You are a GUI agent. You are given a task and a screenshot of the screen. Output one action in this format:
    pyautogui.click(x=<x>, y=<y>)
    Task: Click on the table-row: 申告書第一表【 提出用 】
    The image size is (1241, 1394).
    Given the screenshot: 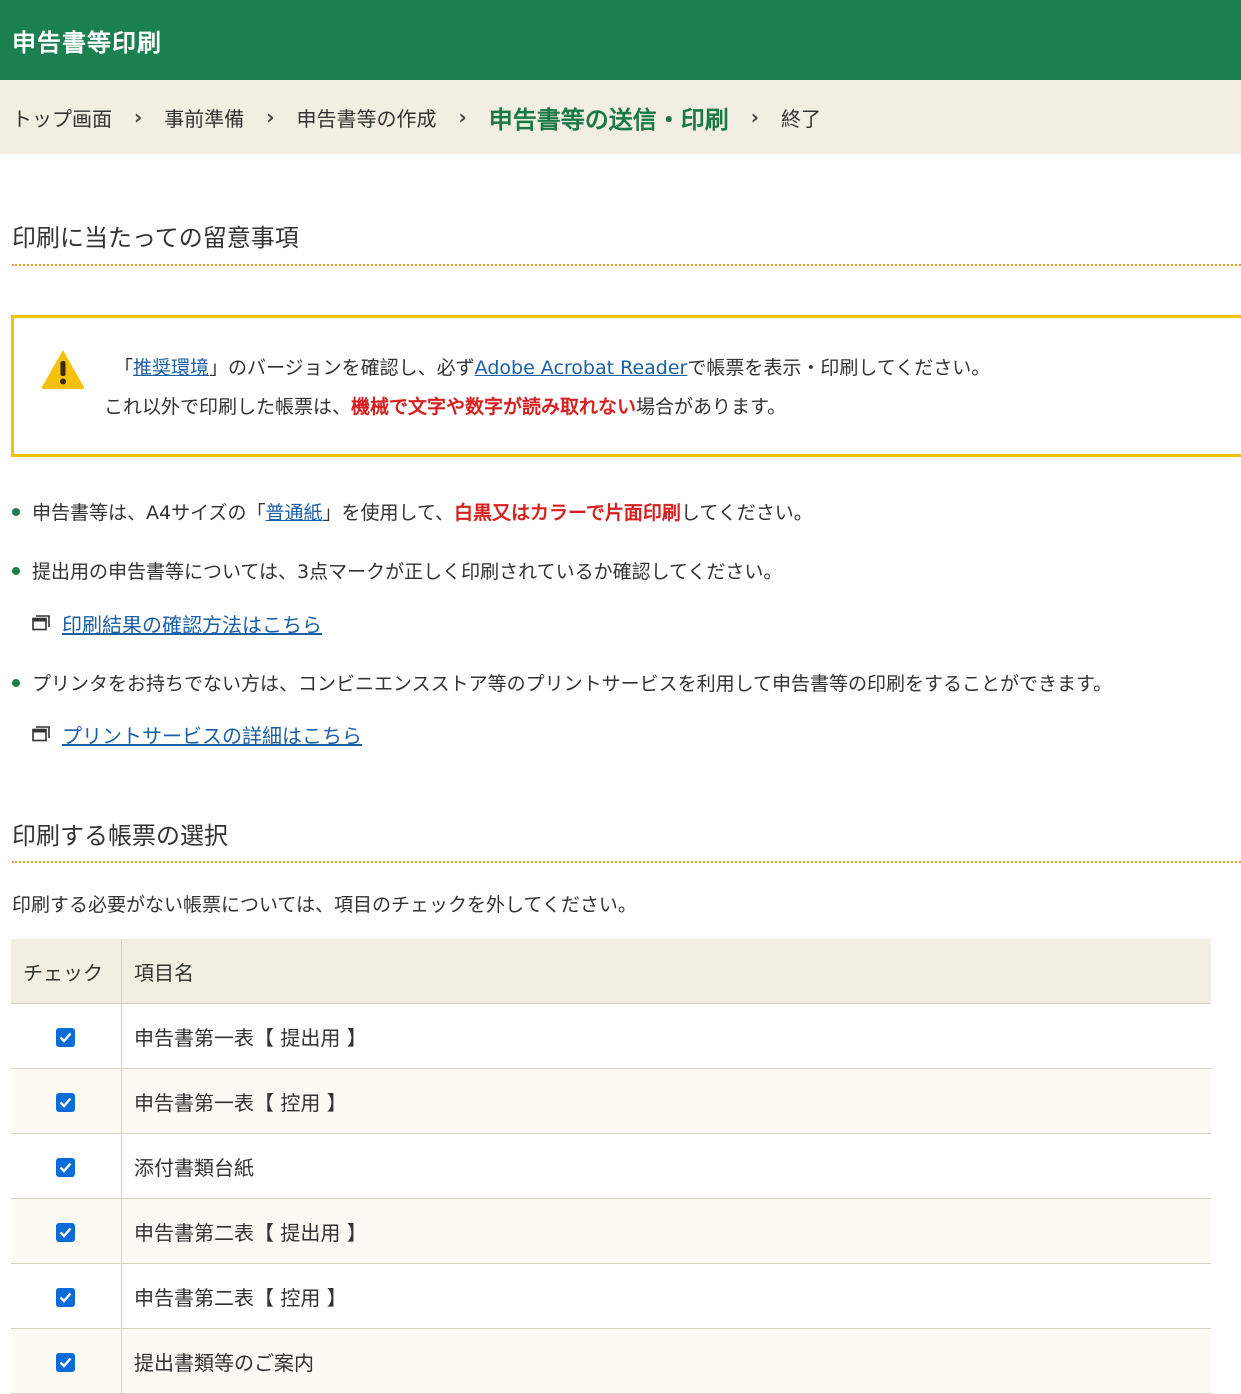 What is the action you would take?
    pyautogui.click(x=611, y=1036)
    